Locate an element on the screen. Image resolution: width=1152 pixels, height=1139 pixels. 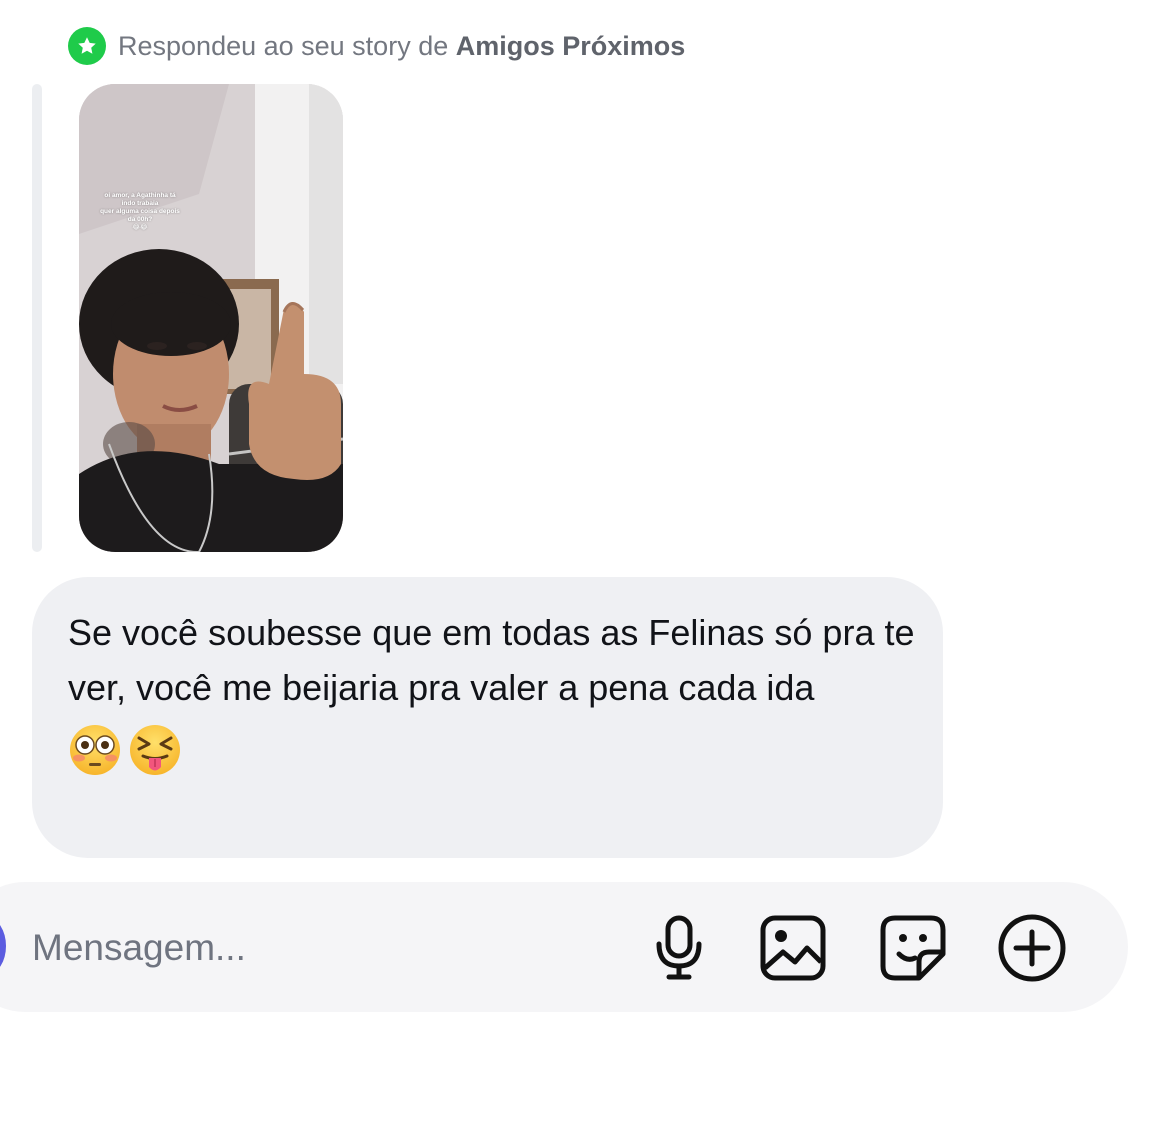
plus-circle-icon is located at coordinates (1032, 948).